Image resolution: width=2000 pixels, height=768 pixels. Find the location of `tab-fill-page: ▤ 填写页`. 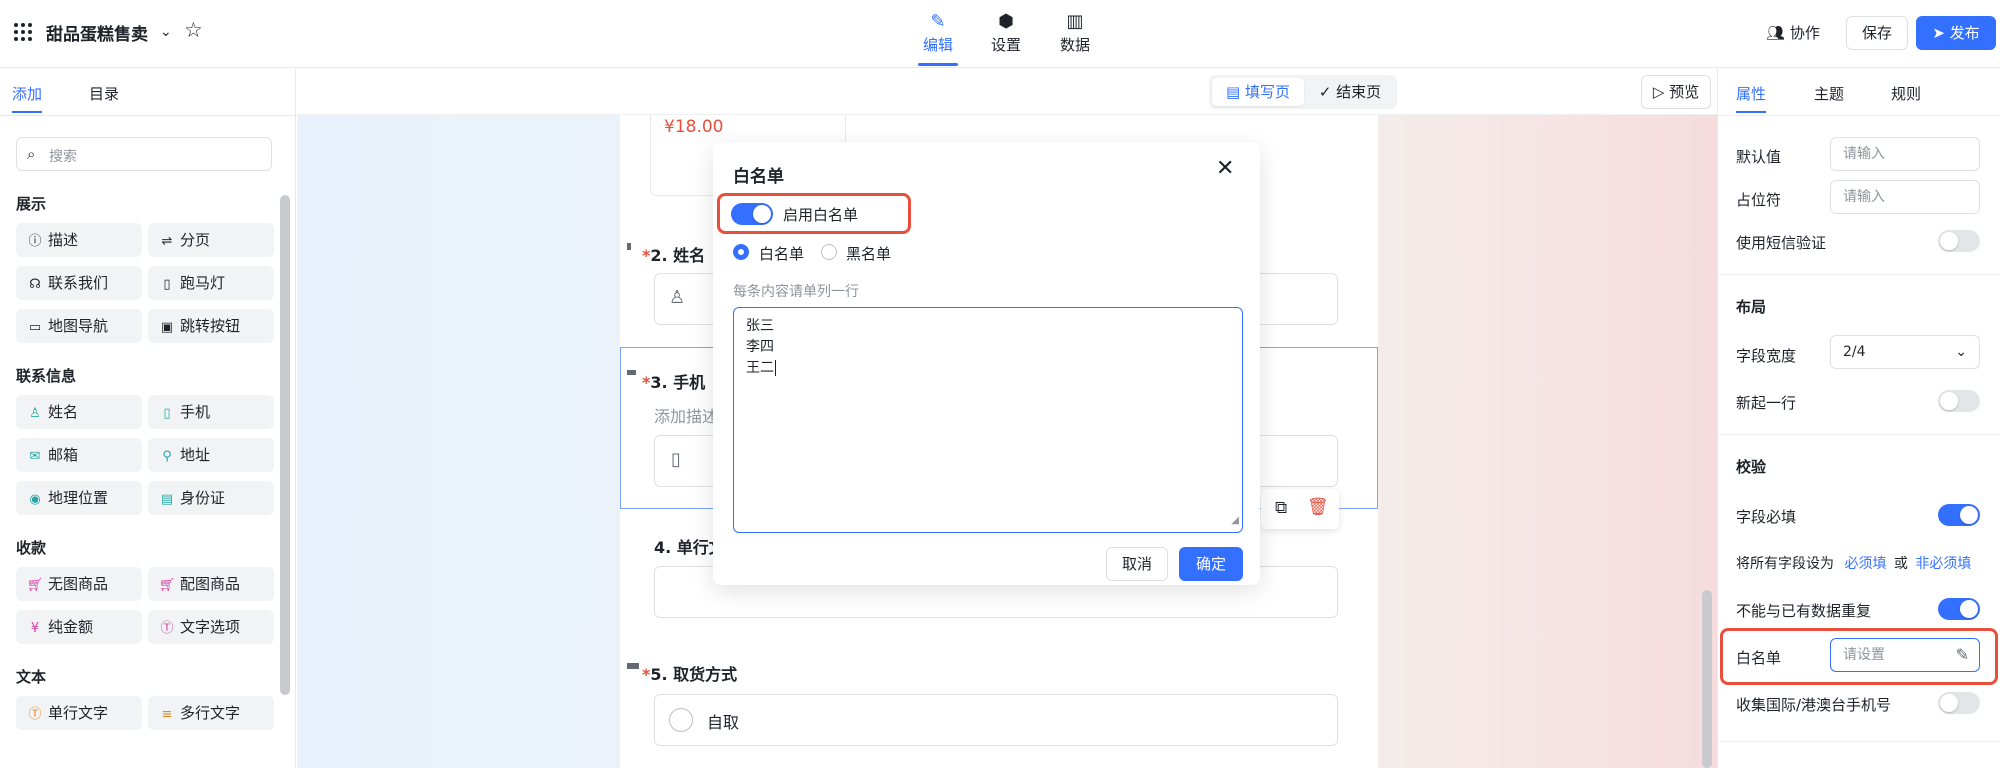

tab-fill-page: ▤ 填写页 is located at coordinates (1258, 92).